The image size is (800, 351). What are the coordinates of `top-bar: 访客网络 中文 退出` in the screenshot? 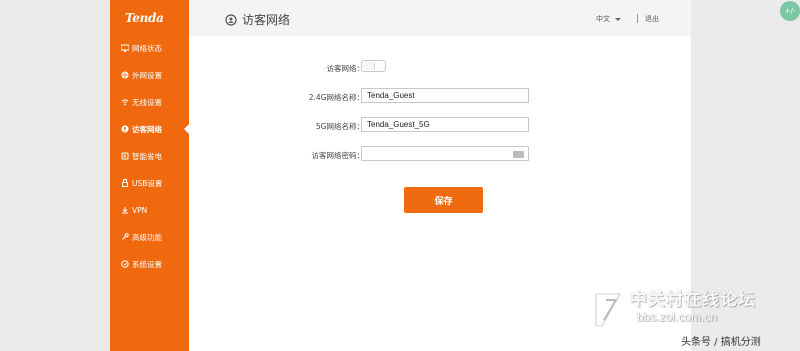 It's located at (440, 18).